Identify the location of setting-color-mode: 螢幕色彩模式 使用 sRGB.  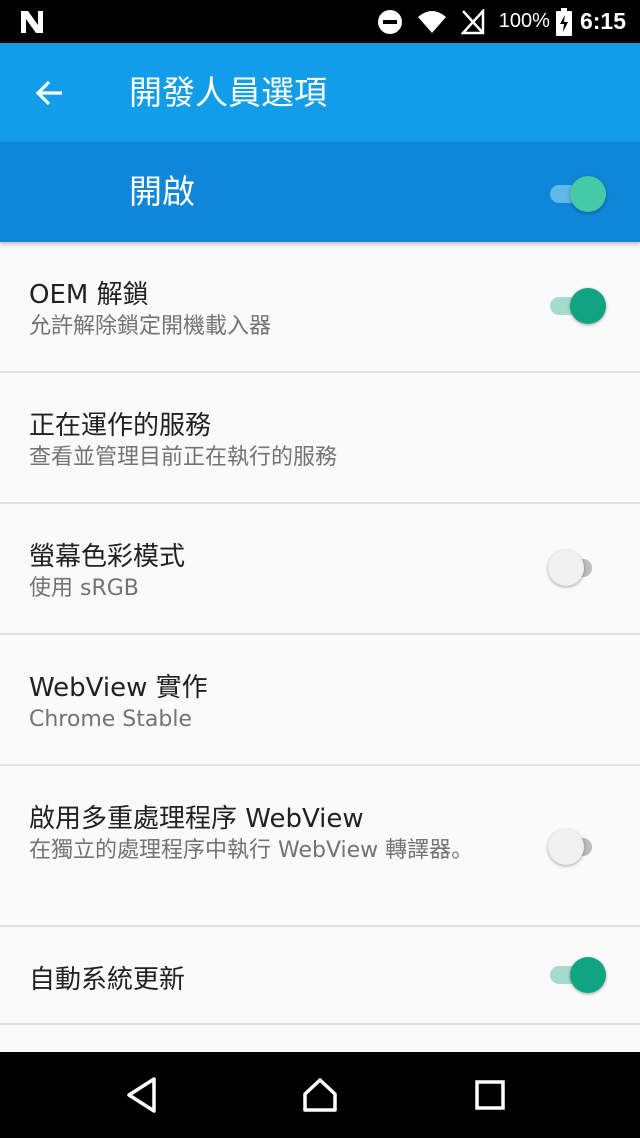
(320, 569).